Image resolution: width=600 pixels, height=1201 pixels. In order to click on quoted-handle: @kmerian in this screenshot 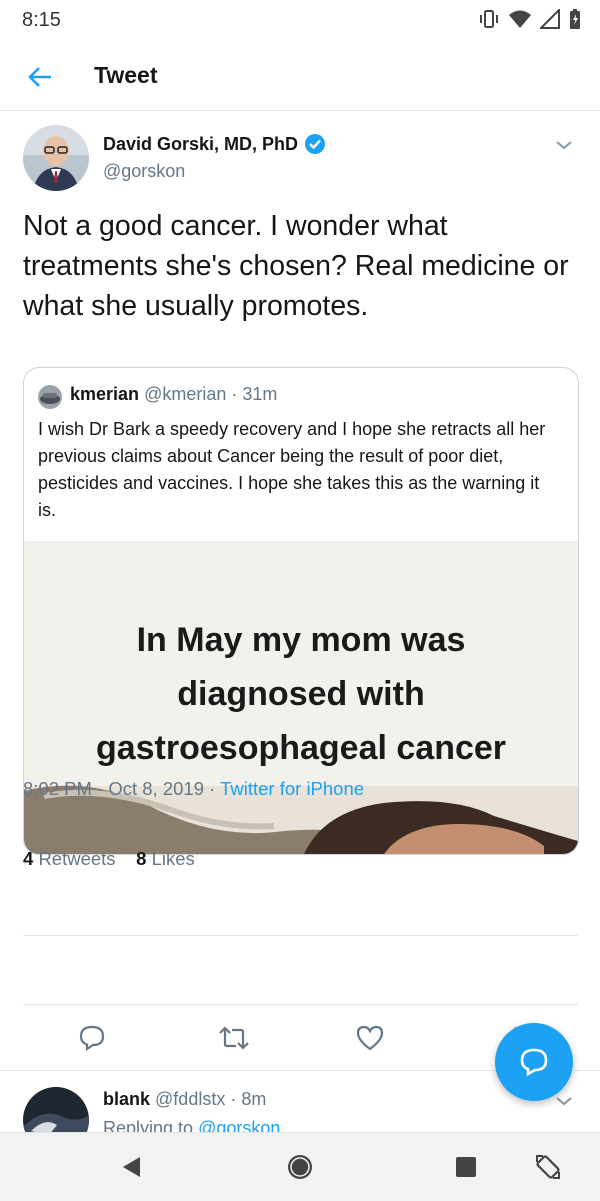, I will do `click(185, 394)`.